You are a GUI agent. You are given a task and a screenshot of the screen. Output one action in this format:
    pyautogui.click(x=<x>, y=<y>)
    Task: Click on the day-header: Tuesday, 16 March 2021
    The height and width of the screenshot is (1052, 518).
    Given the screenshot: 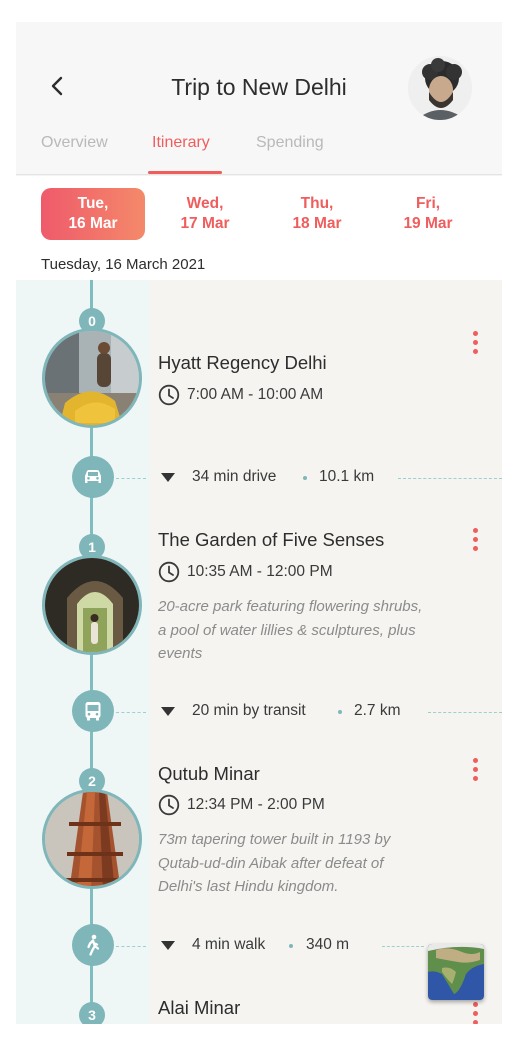 What is the action you would take?
    pyautogui.click(x=259, y=263)
    